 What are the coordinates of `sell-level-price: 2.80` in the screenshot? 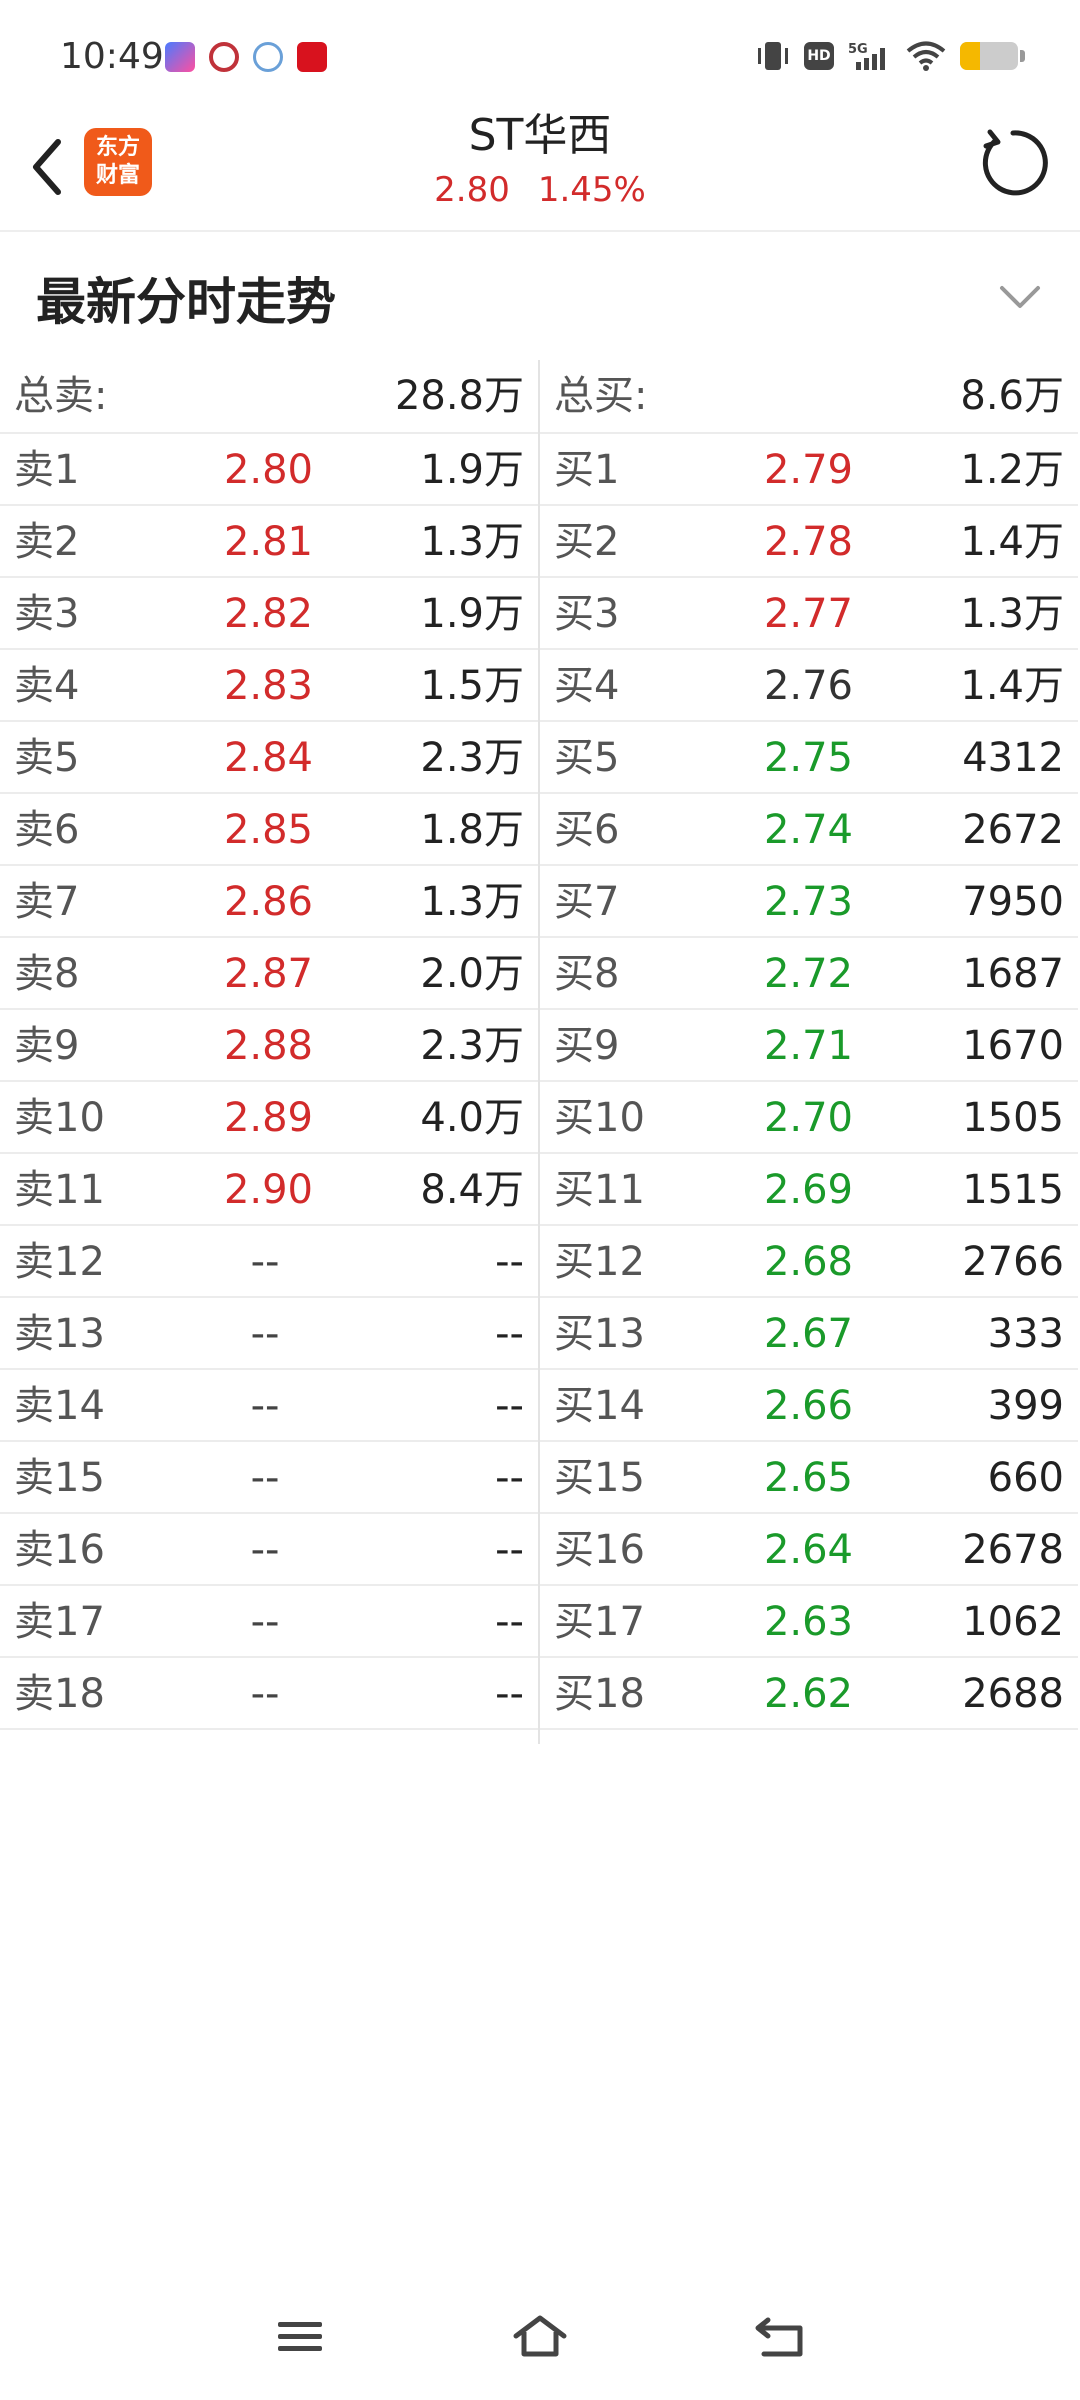 It's located at (268, 470).